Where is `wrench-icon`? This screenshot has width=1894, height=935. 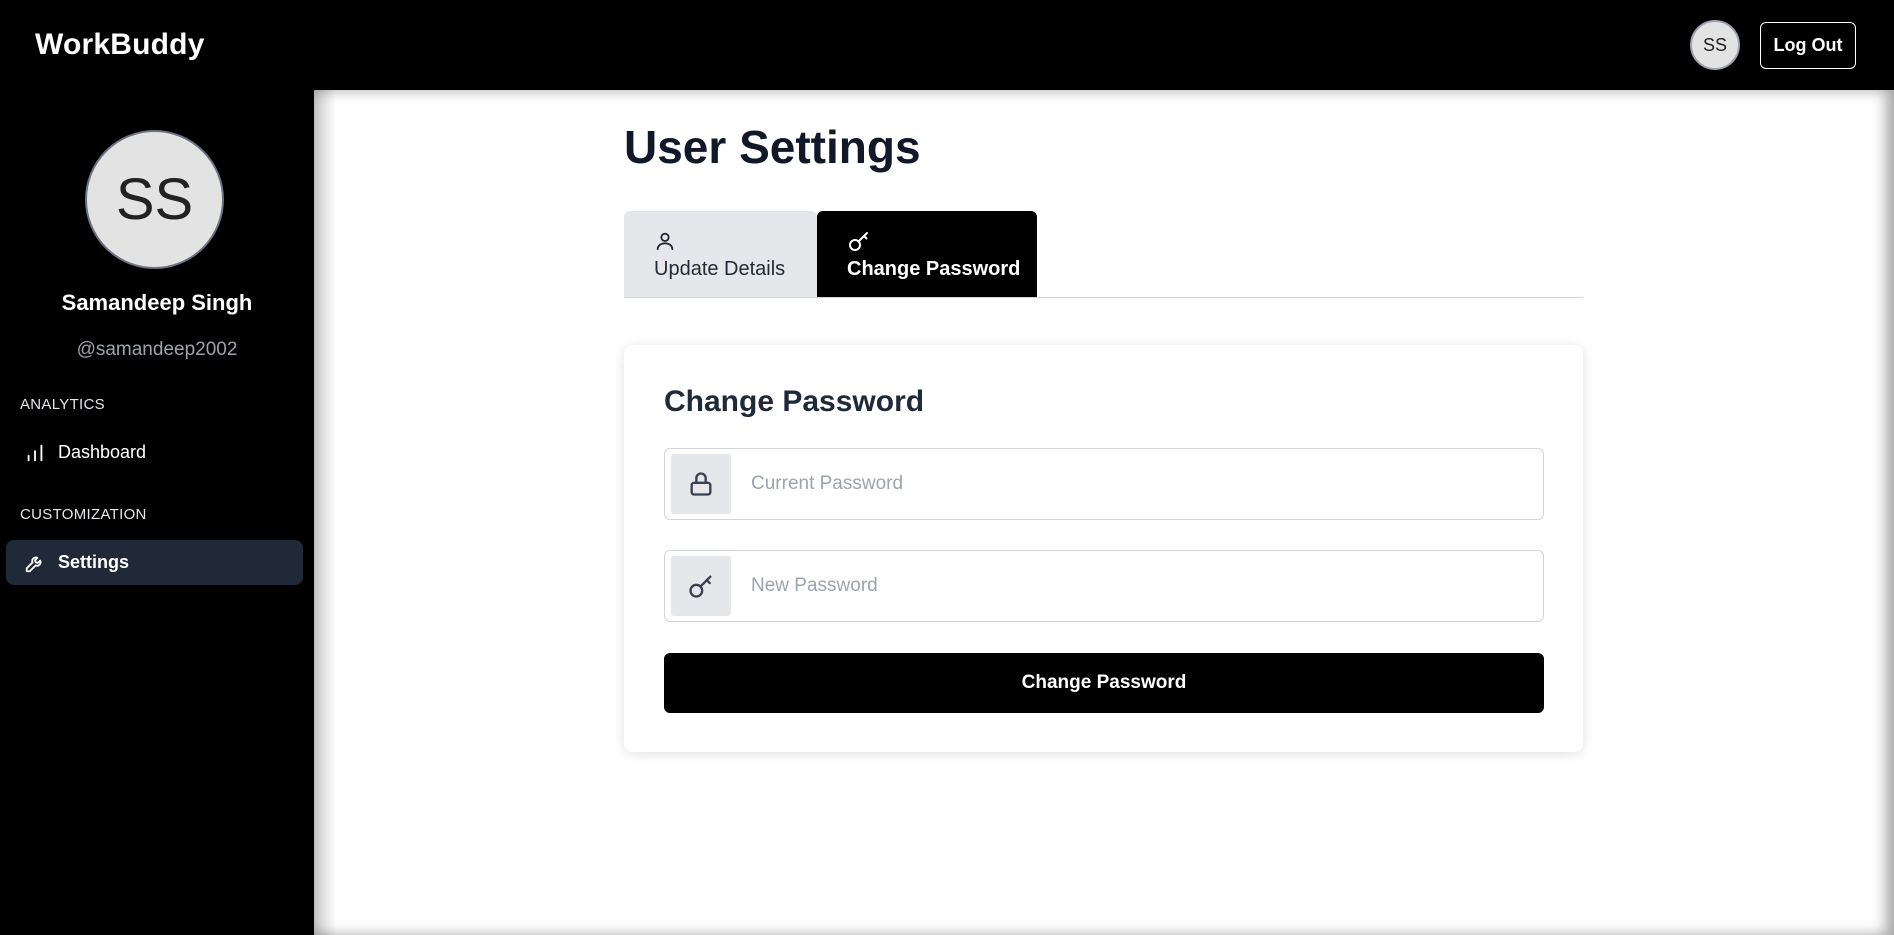
wrench-icon is located at coordinates (35, 563).